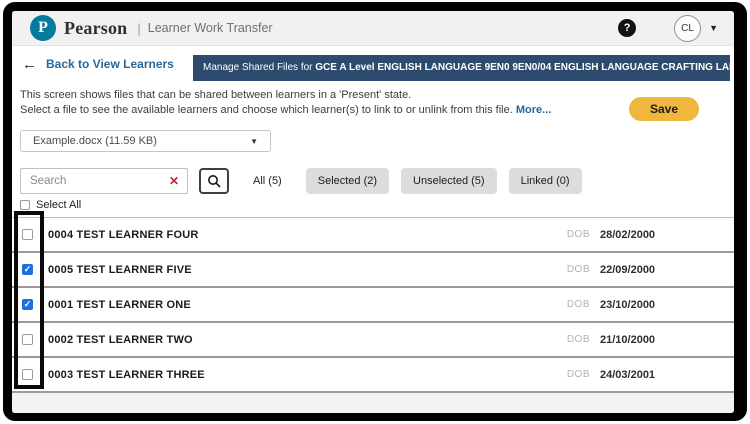  Describe the element at coordinates (123, 234) in the screenshot. I see `learner-name: 0004 TEST LEARNER FOUR` at that location.